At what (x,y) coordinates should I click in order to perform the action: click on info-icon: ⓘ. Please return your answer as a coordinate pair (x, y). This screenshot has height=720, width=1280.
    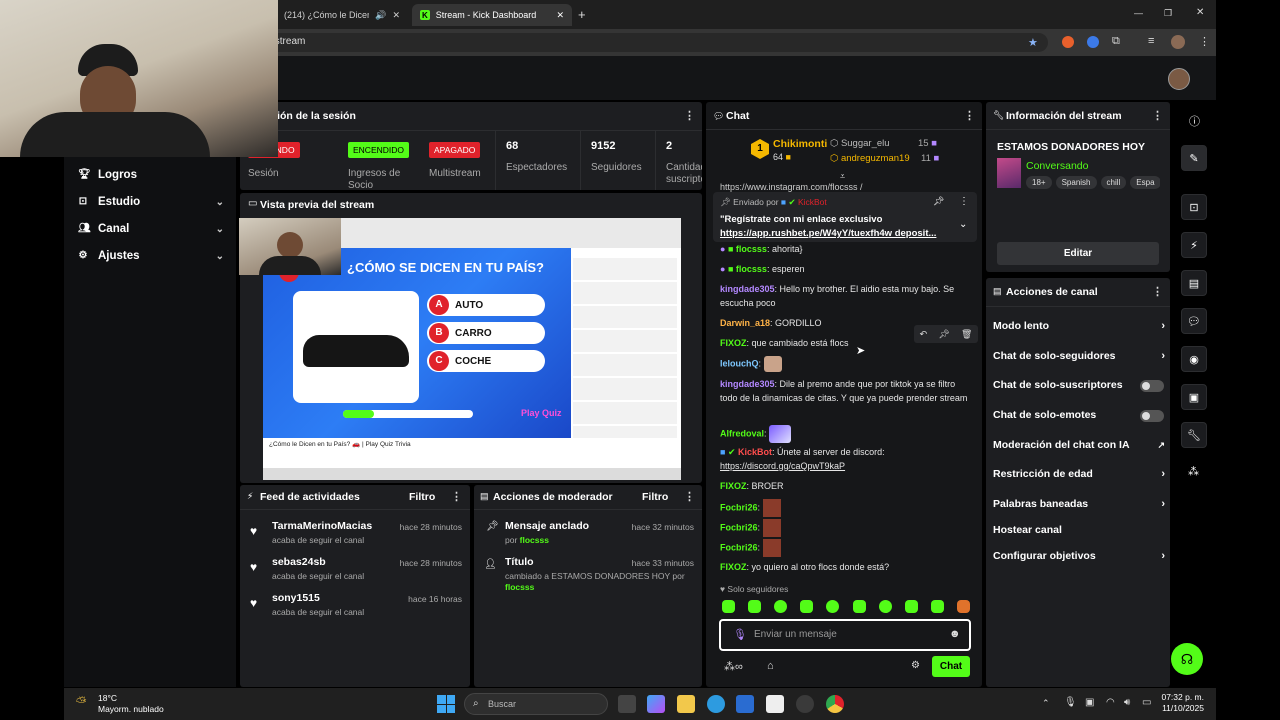
    Looking at the image, I should click on (1194, 121).